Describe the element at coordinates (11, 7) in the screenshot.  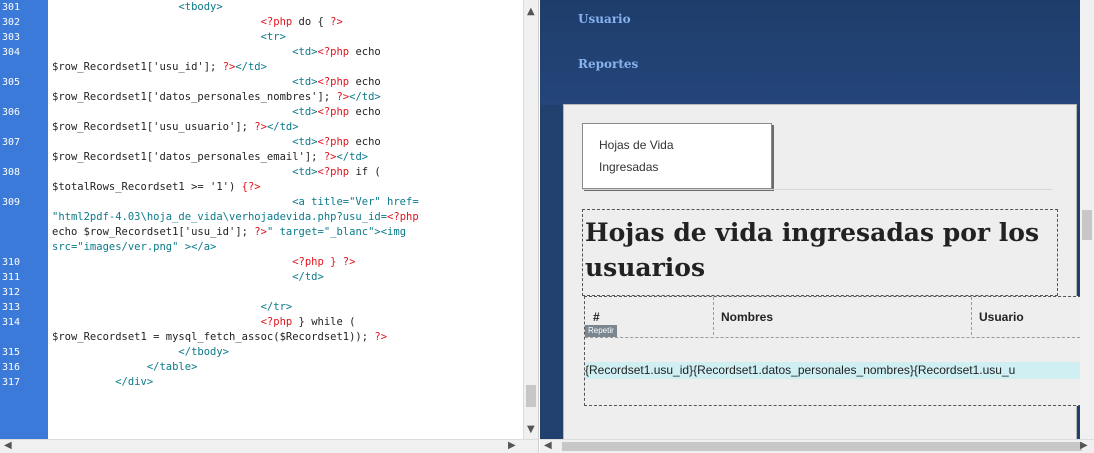
I see `line-number: 301` at that location.